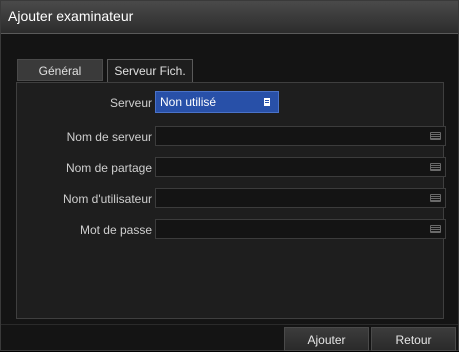 The height and width of the screenshot is (352, 459). Describe the element at coordinates (115, 230) in the screenshot. I see `password-label: Mot de passe` at that location.